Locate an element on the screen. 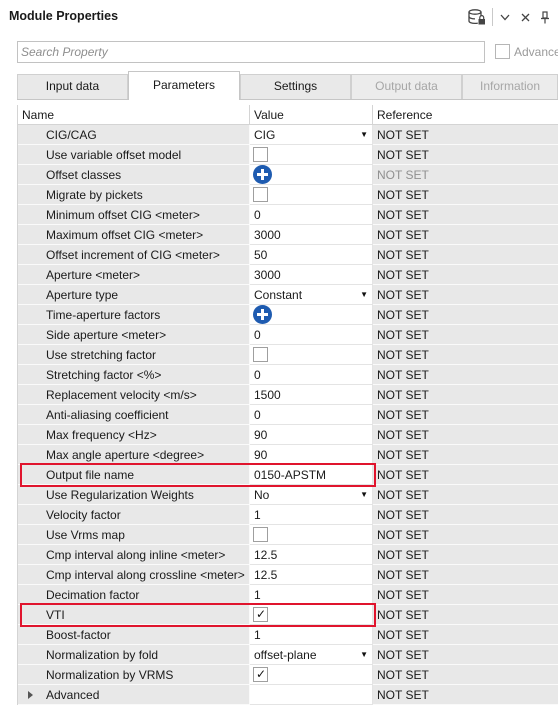 Image resolution: width=558 pixels, height=705 pixels. property-row-vti: VTI ✓ NOT SET is located at coordinates (288, 615).